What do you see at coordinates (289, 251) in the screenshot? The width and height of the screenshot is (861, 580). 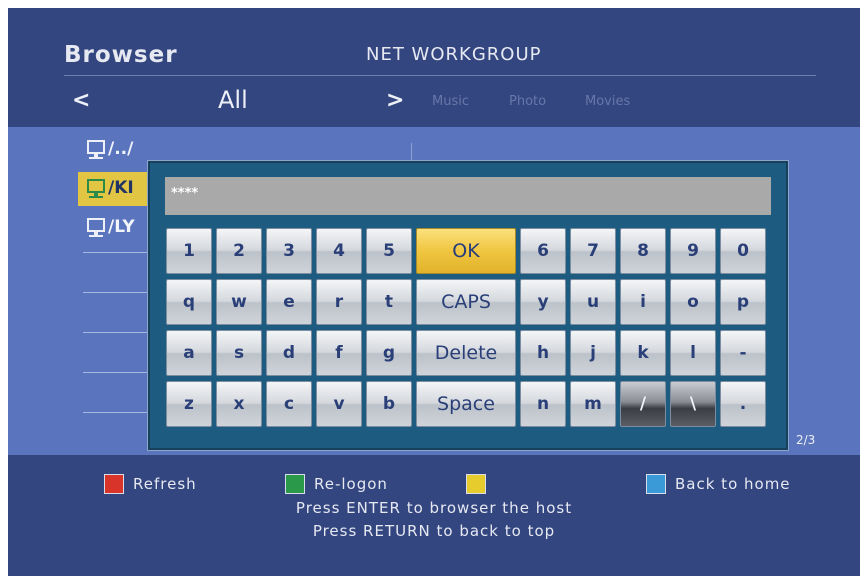 I see `key-3: 3` at bounding box center [289, 251].